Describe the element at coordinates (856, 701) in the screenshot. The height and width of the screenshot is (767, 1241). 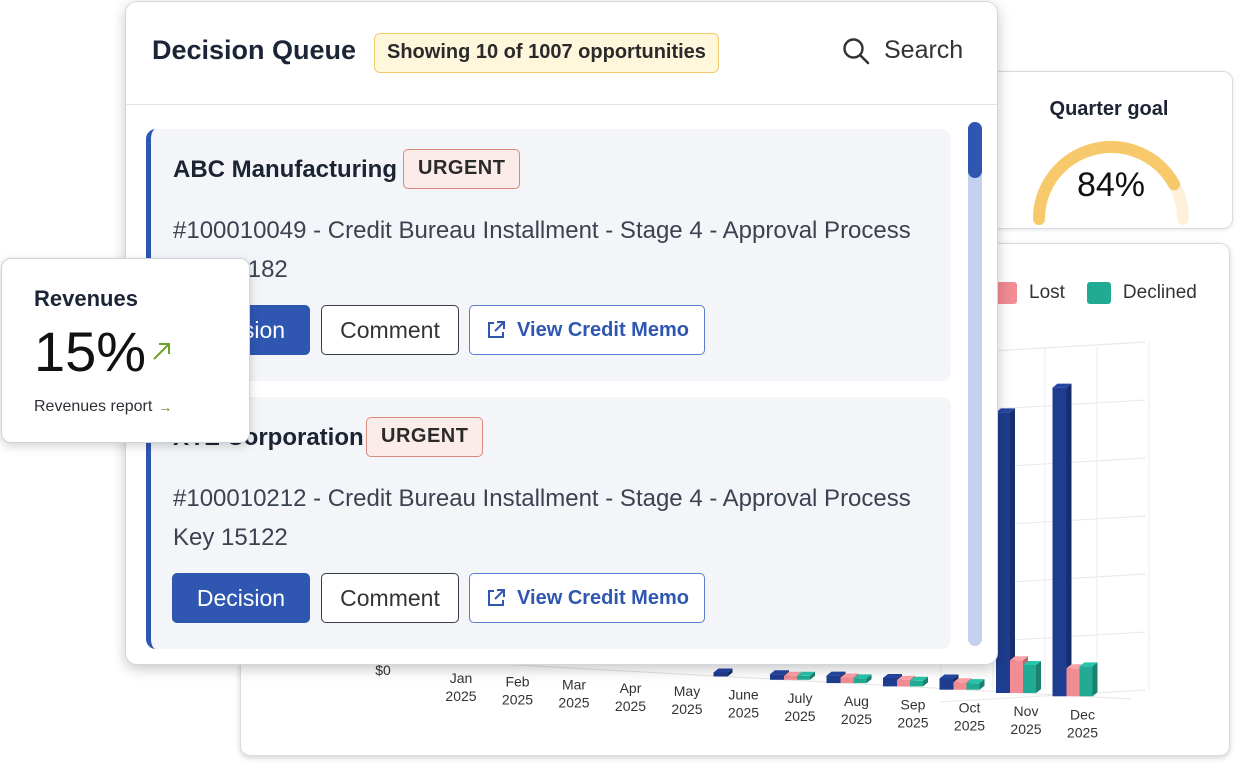
I see `x-tick-label: Aug` at that location.